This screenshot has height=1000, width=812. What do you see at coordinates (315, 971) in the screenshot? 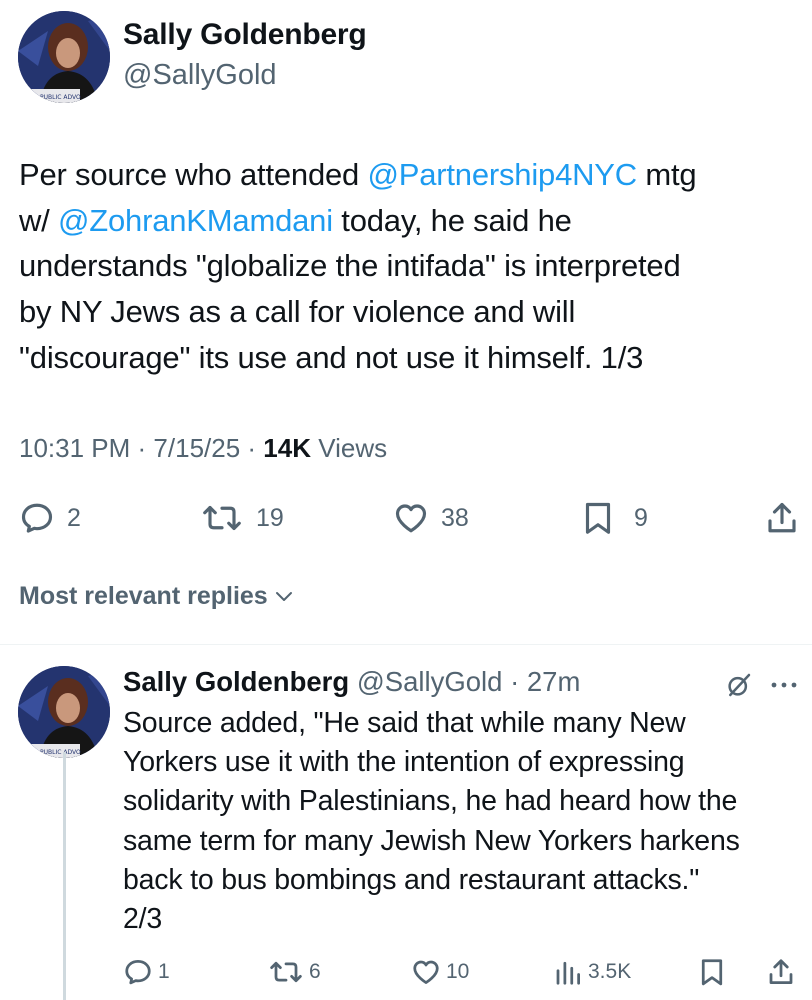
I see `reply-repost-count: 6` at bounding box center [315, 971].